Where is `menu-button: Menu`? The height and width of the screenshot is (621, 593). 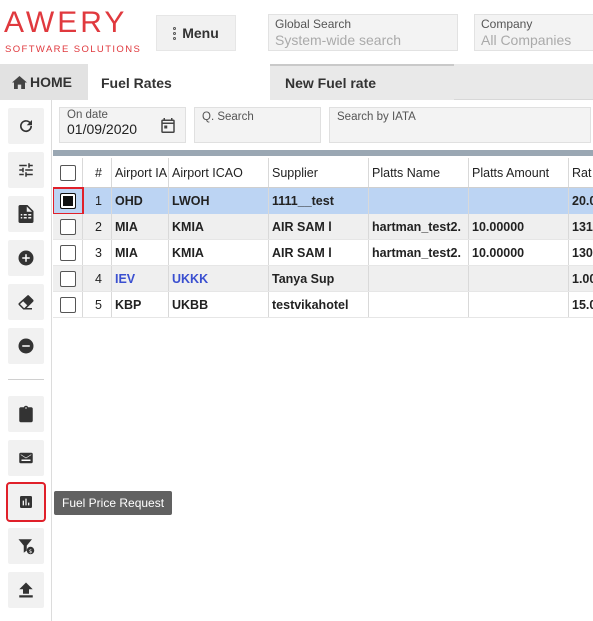 menu-button: Menu is located at coordinates (196, 33).